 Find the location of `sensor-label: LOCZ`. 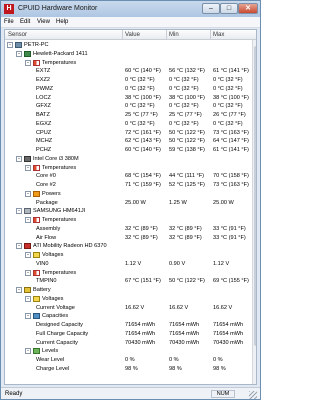

sensor-label: LOCZ is located at coordinates (43, 97).